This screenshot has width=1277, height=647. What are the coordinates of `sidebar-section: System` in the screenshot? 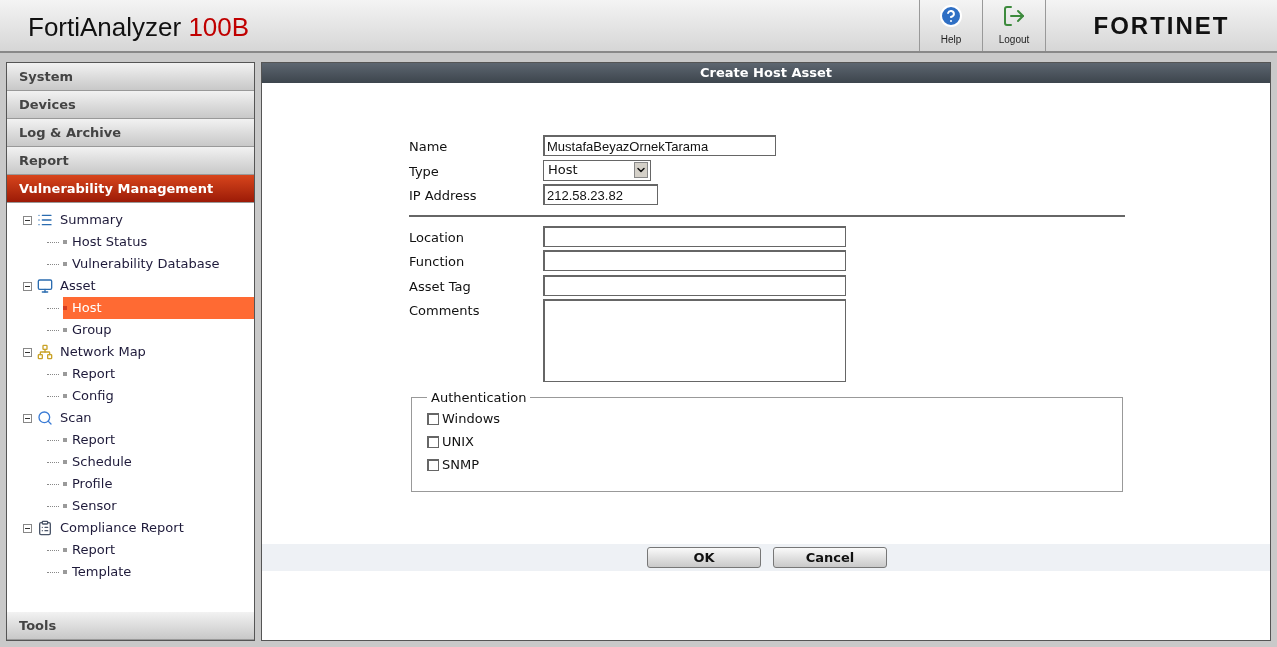 It's located at (130, 77).